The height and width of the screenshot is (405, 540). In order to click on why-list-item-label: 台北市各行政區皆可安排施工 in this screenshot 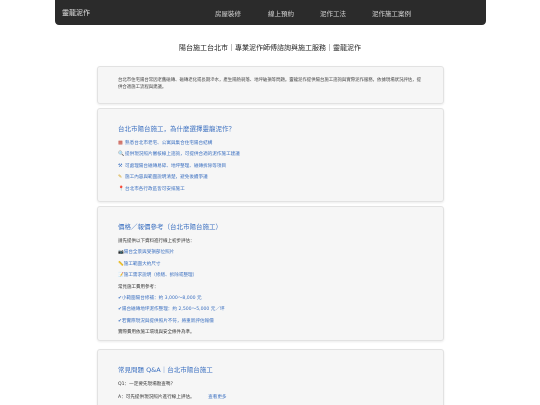, I will do `click(155, 189)`.